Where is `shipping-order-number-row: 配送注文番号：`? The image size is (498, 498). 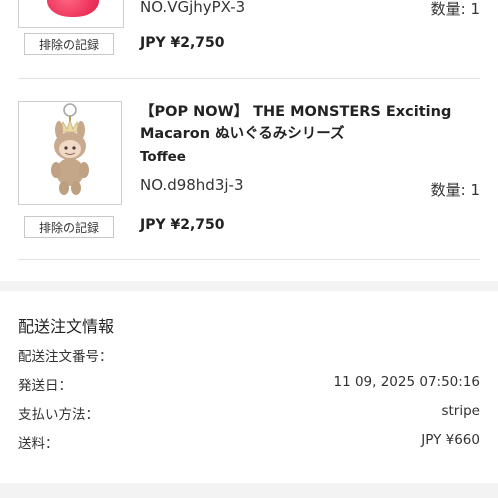
shipping-order-number-row: 配送注文番号： is located at coordinates (249, 355).